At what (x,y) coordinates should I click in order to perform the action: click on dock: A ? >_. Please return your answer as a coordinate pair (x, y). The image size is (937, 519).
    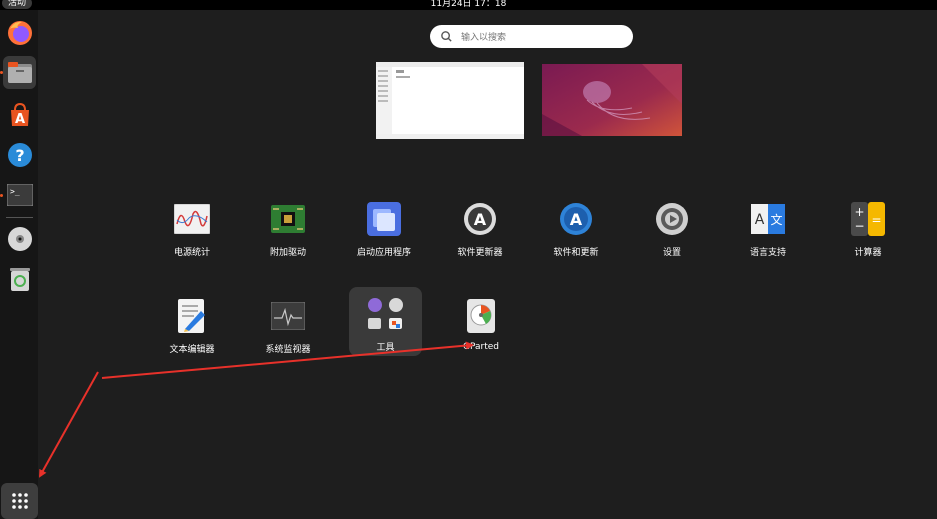
    Looking at the image, I should click on (19, 264).